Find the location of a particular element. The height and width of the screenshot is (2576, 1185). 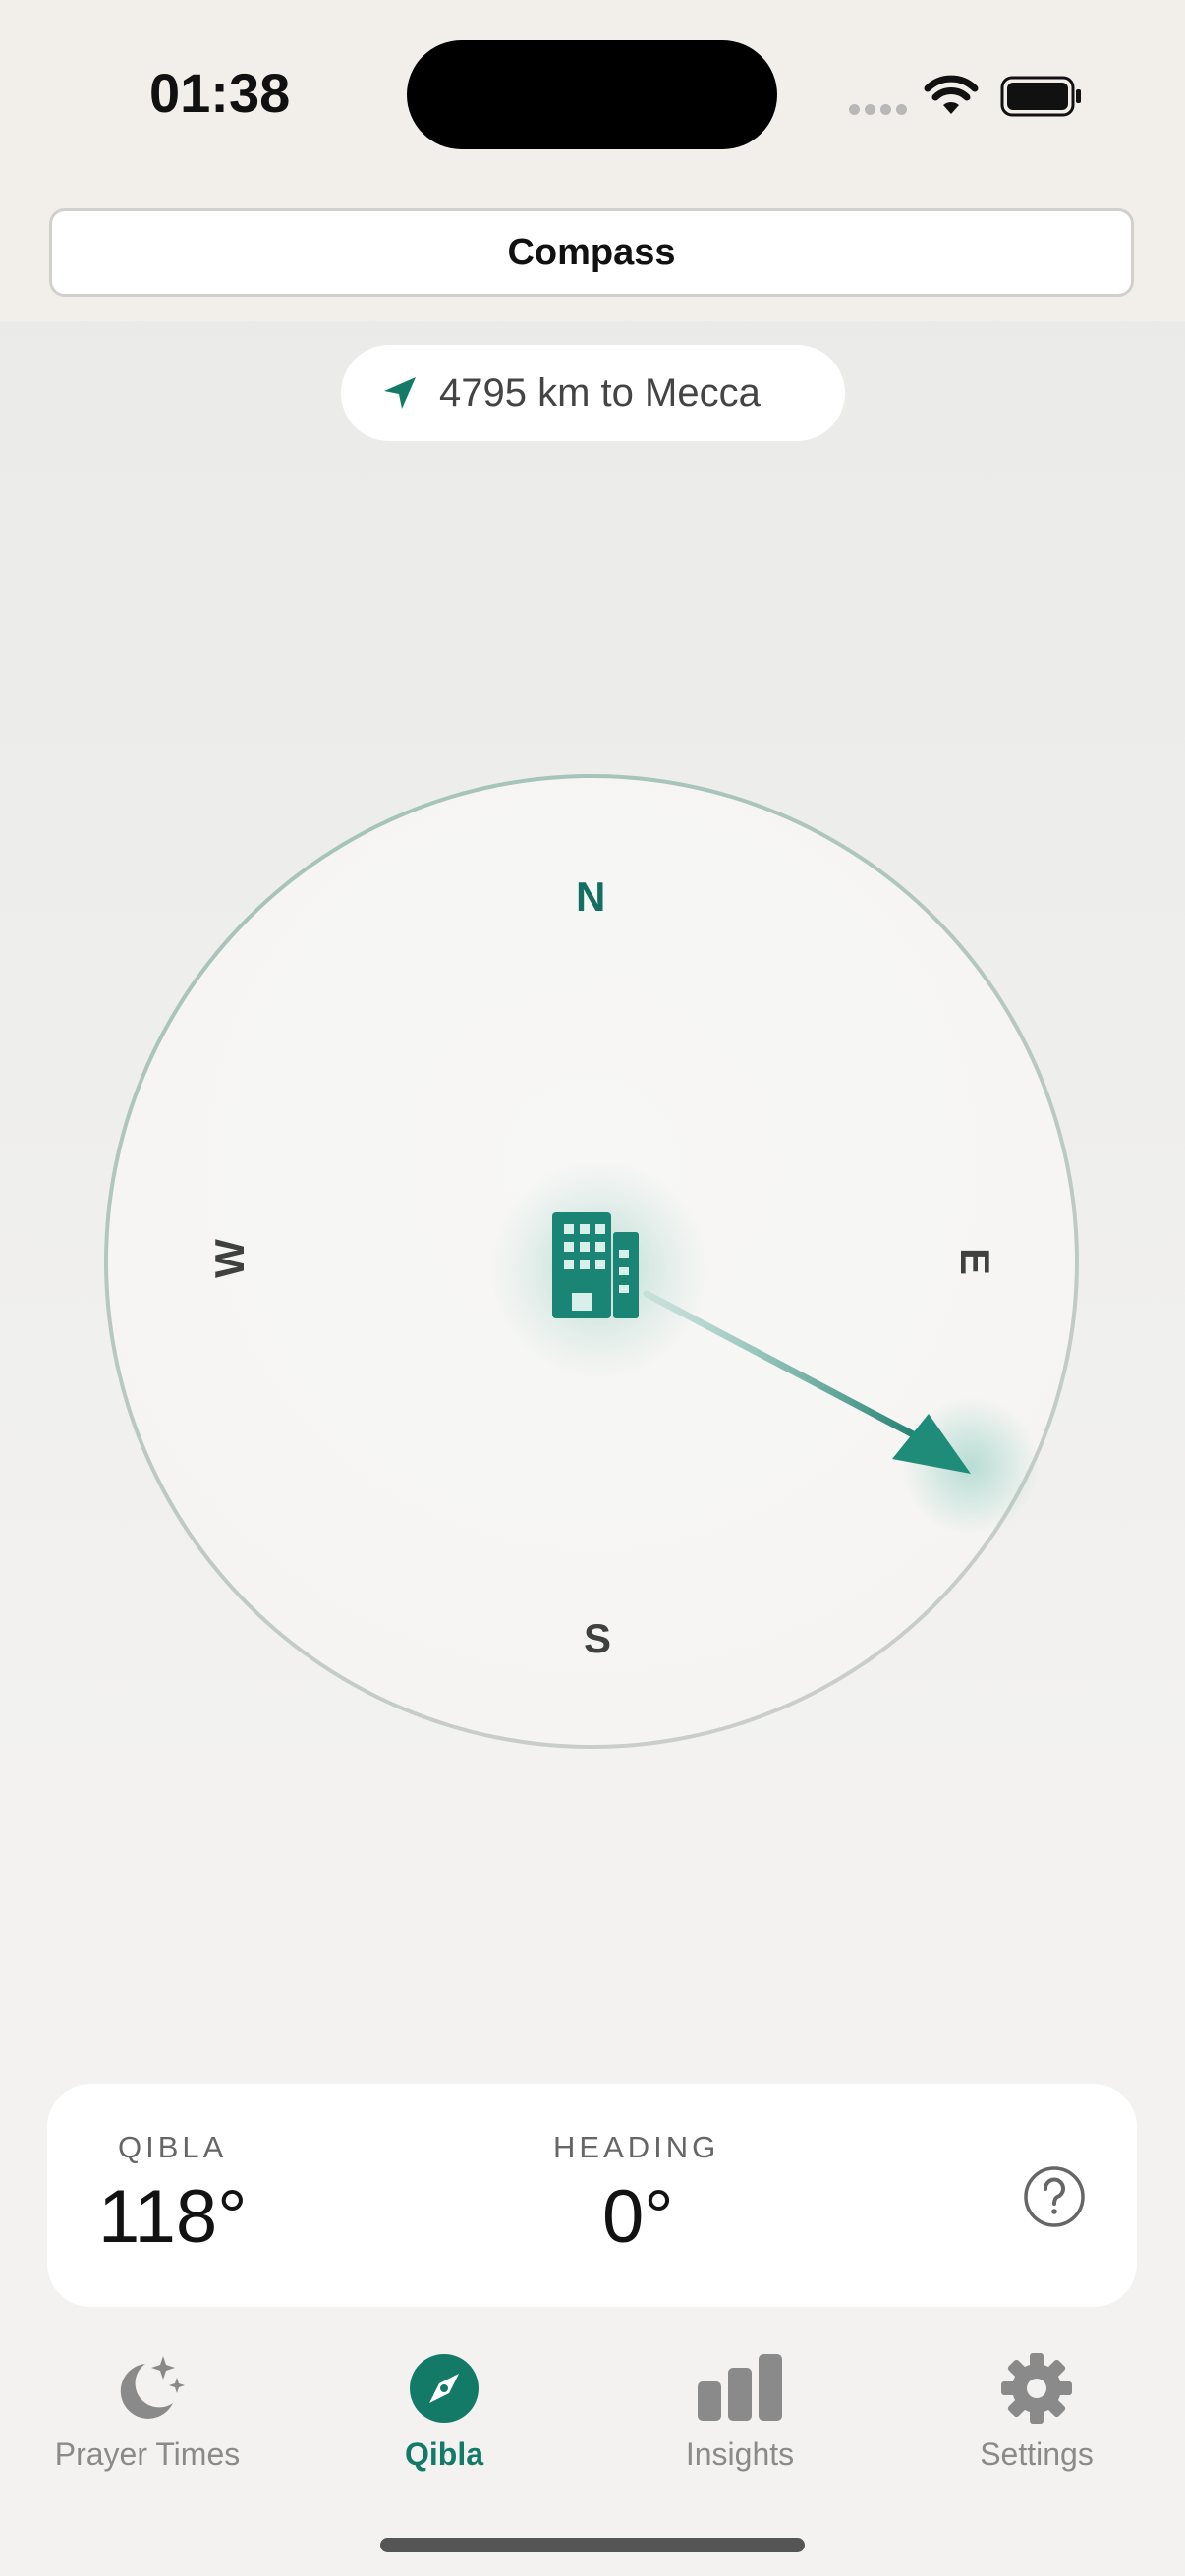

cardinal-north: N is located at coordinates (591, 896).